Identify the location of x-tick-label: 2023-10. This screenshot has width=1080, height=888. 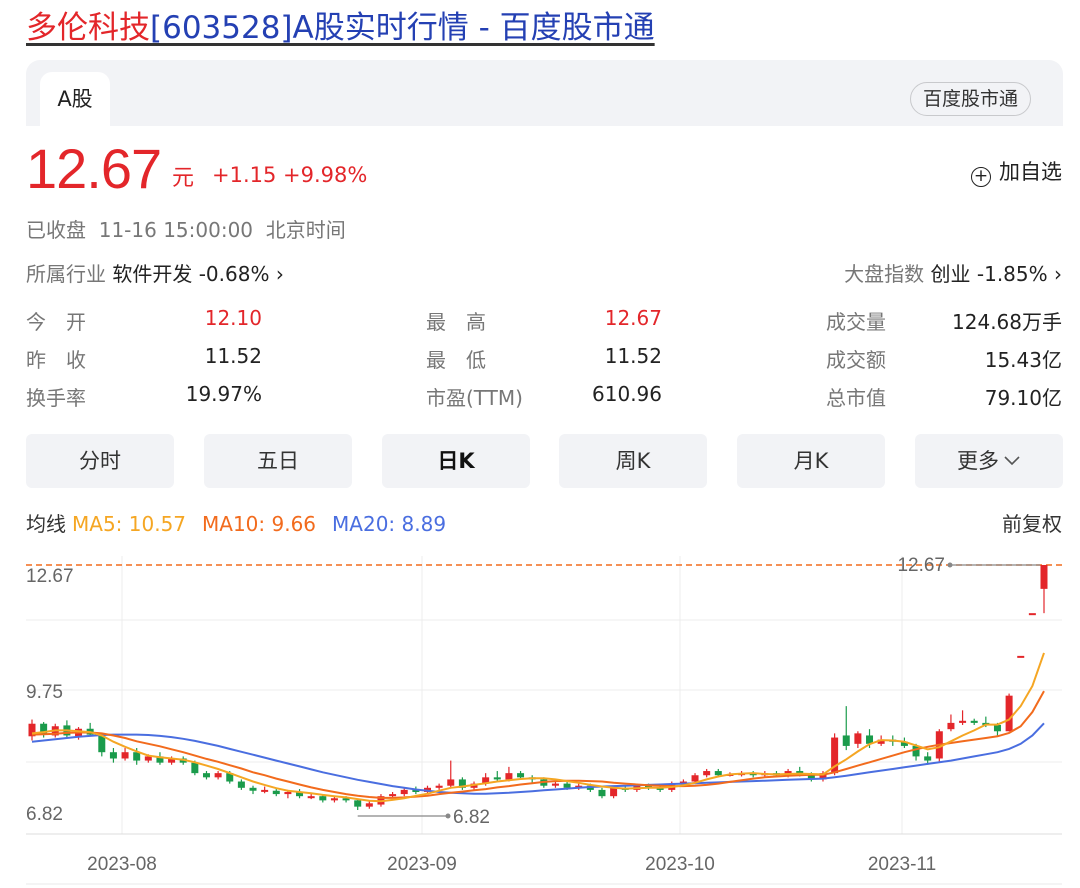
(680, 864).